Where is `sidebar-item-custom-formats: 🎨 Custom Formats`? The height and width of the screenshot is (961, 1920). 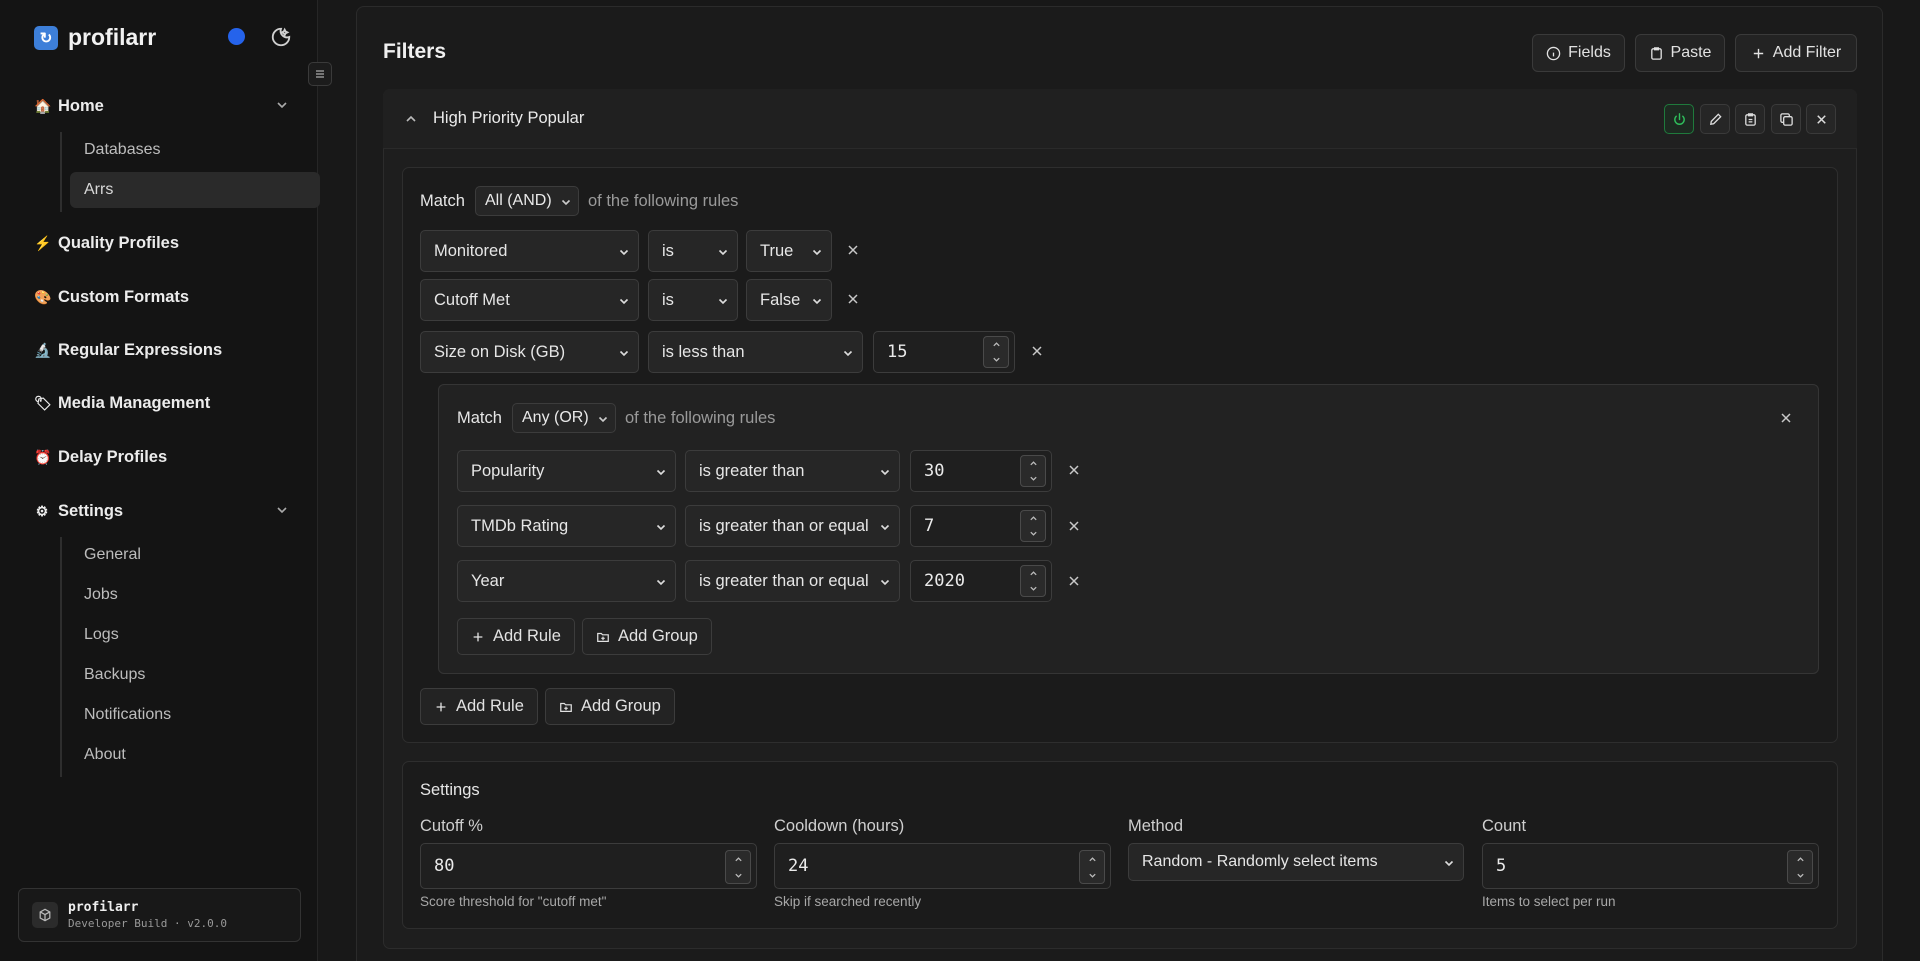 sidebar-item-custom-formats: 🎨 Custom Formats is located at coordinates (167, 297).